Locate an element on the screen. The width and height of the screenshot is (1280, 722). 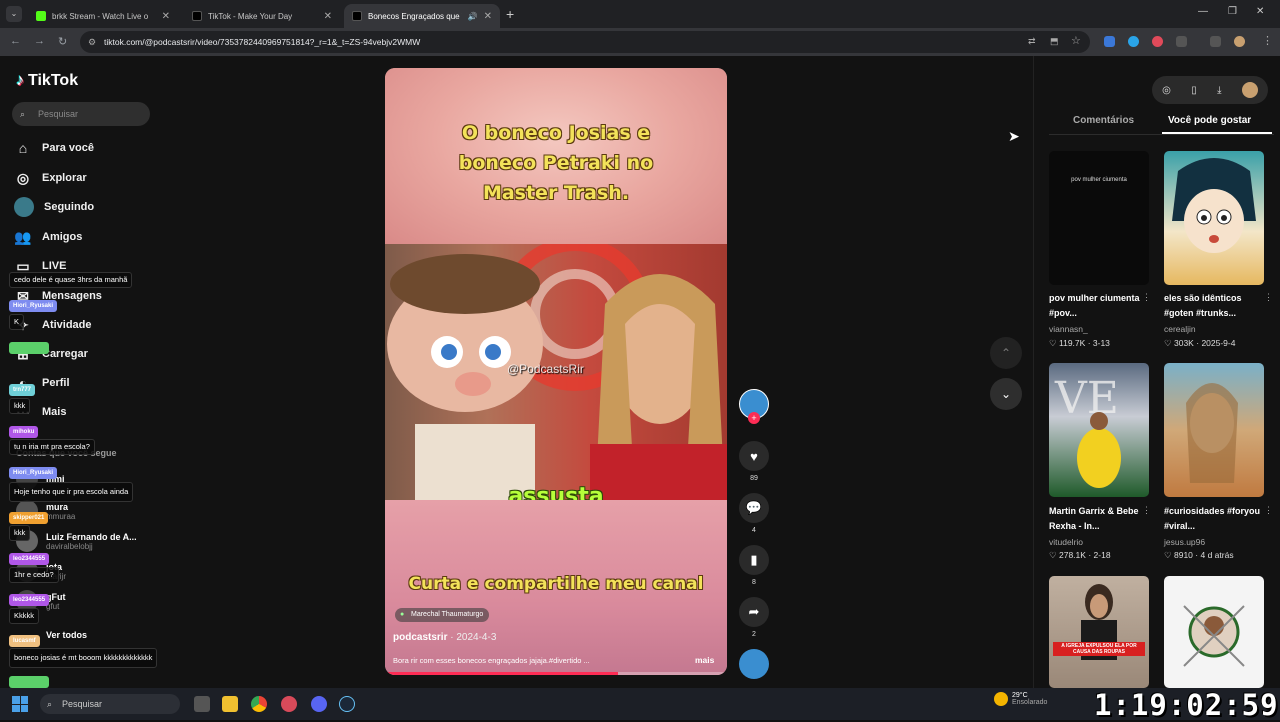
card-author: jesus.up96 is located at coordinates (1184, 542).